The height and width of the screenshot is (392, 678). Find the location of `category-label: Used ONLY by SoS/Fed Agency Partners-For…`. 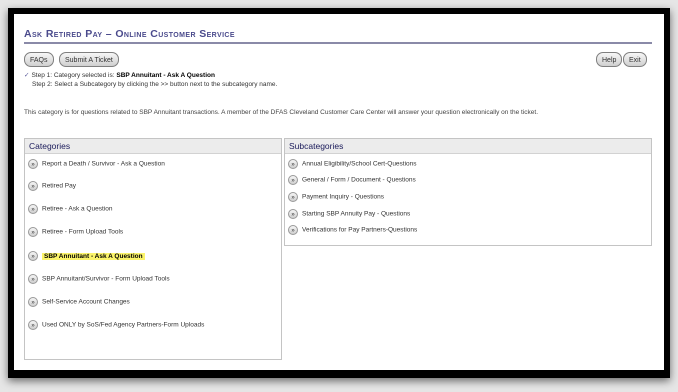

category-label: Used ONLY by SoS/Fed Agency Partners-For… is located at coordinates (123, 325).